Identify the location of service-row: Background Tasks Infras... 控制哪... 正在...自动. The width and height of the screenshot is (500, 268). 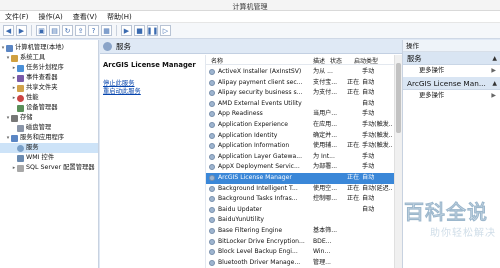
(304, 199).